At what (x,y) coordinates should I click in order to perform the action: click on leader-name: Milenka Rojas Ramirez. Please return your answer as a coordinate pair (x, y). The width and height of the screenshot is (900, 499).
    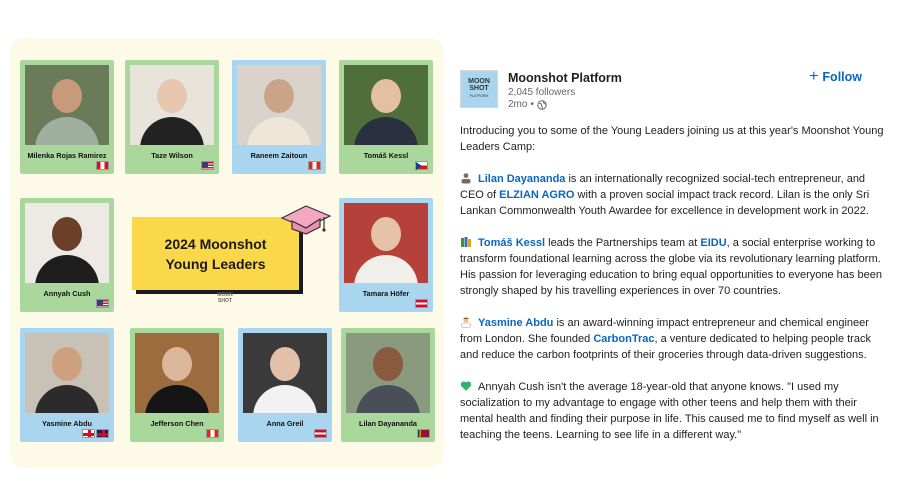
    Looking at the image, I should click on (67, 155).